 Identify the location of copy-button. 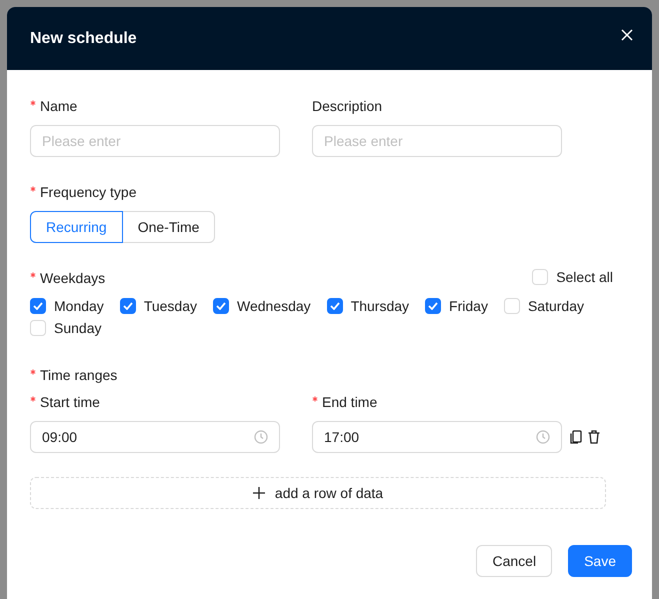
(576, 437).